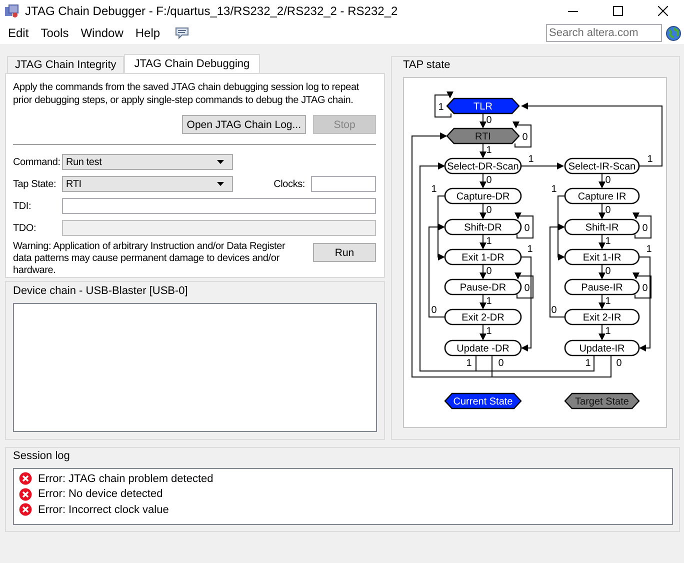  I want to click on log-entry: Error: No device detected, so click(100, 494).